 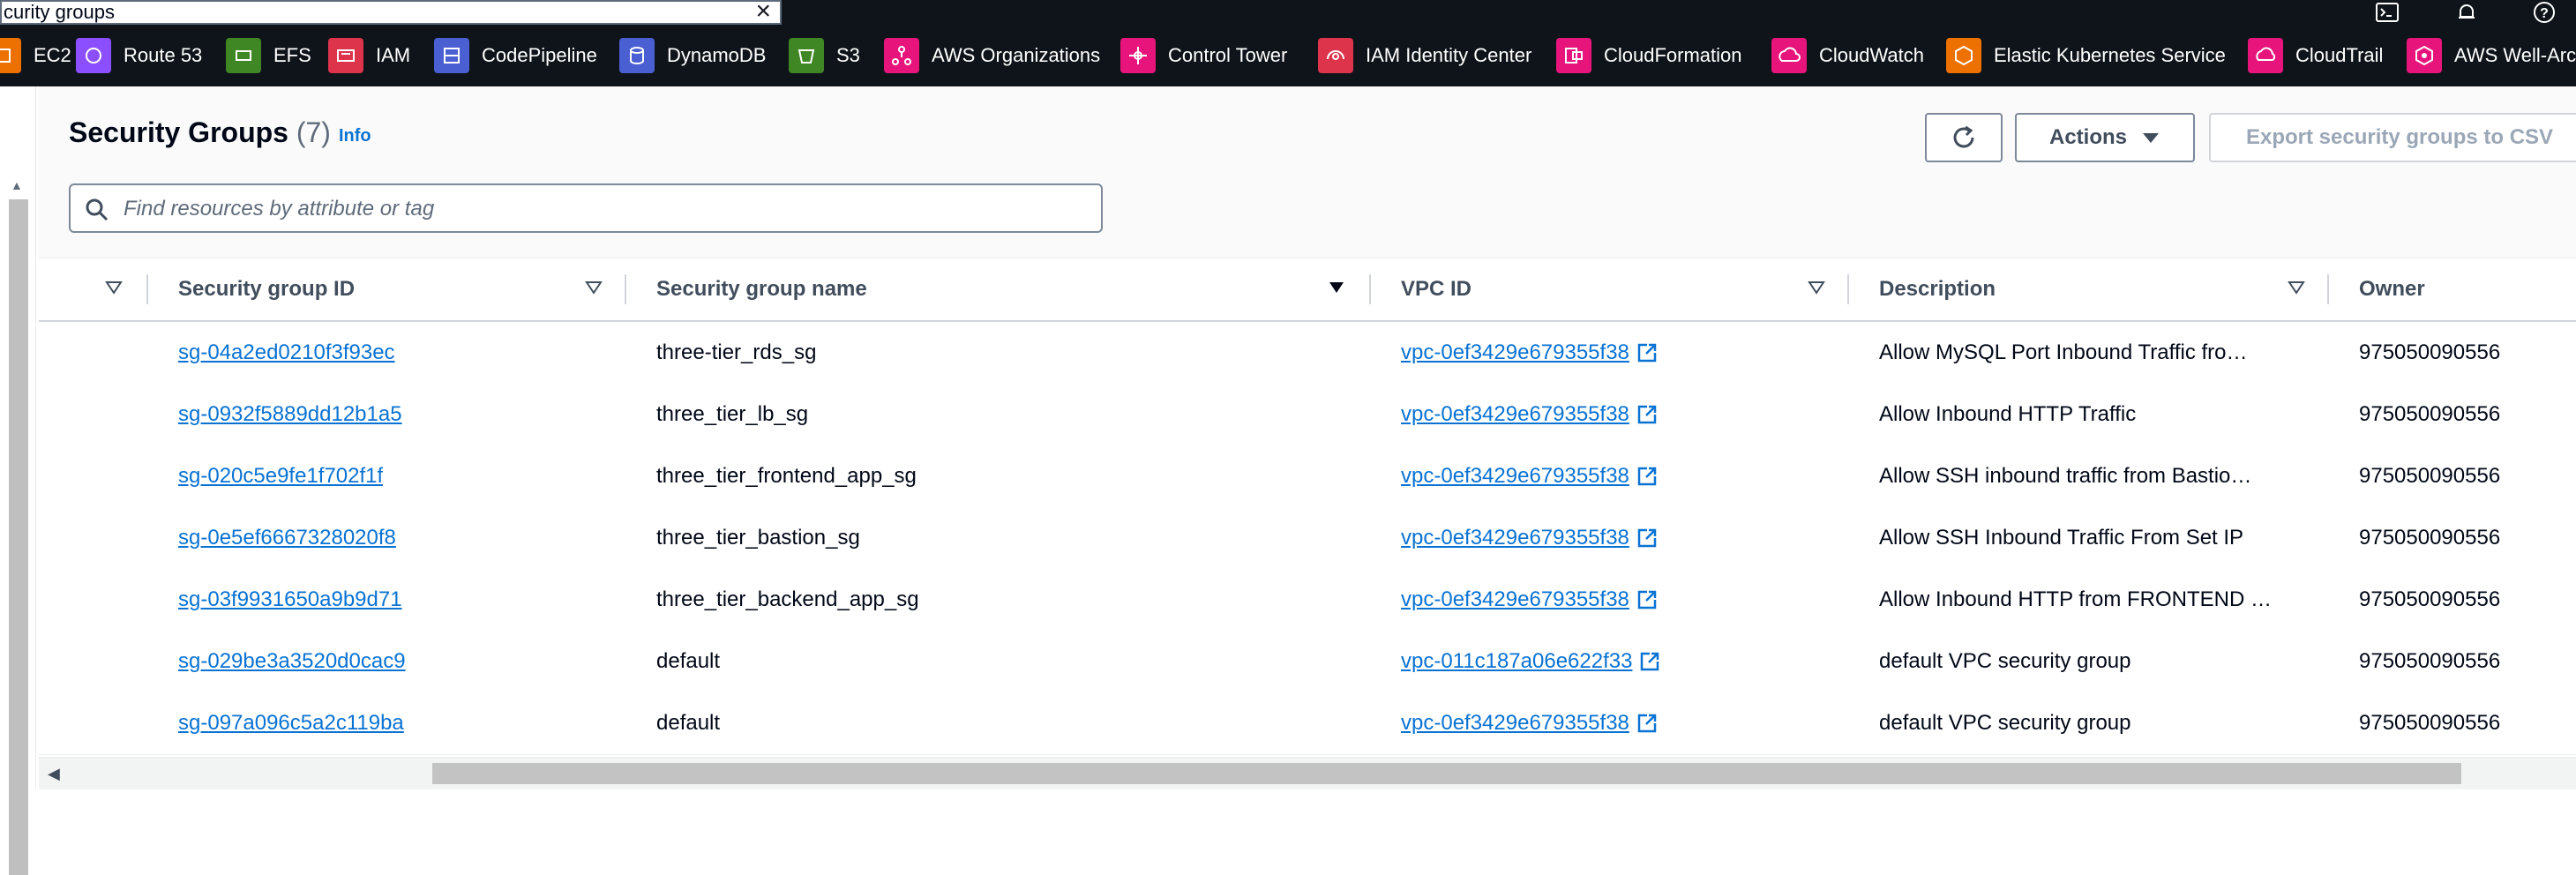 I want to click on favorite-cloudtrail: CloudTrail, so click(x=2316, y=55).